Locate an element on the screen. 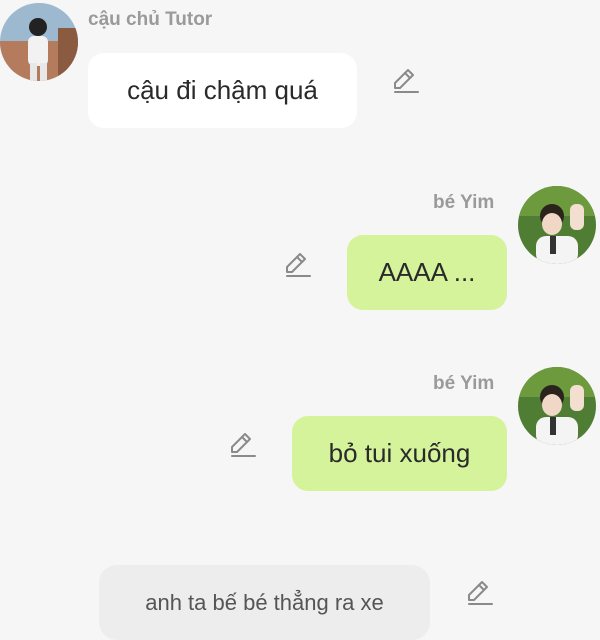 Image resolution: width=600 pixels, height=640 pixels. sender-name-tutor: cậu chủ Tutor is located at coordinates (150, 19).